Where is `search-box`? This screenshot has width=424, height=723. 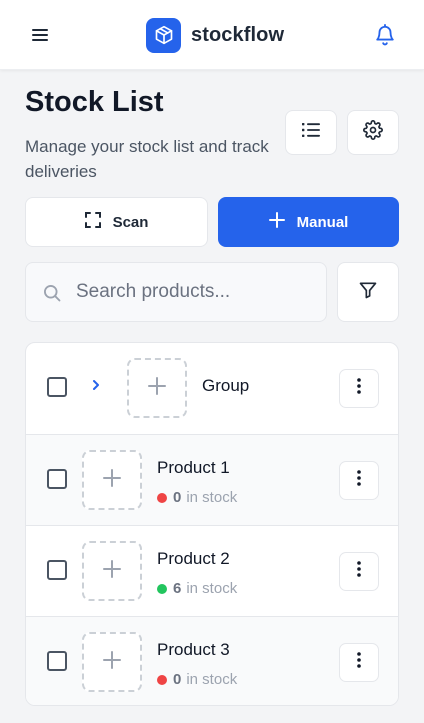 search-box is located at coordinates (176, 292).